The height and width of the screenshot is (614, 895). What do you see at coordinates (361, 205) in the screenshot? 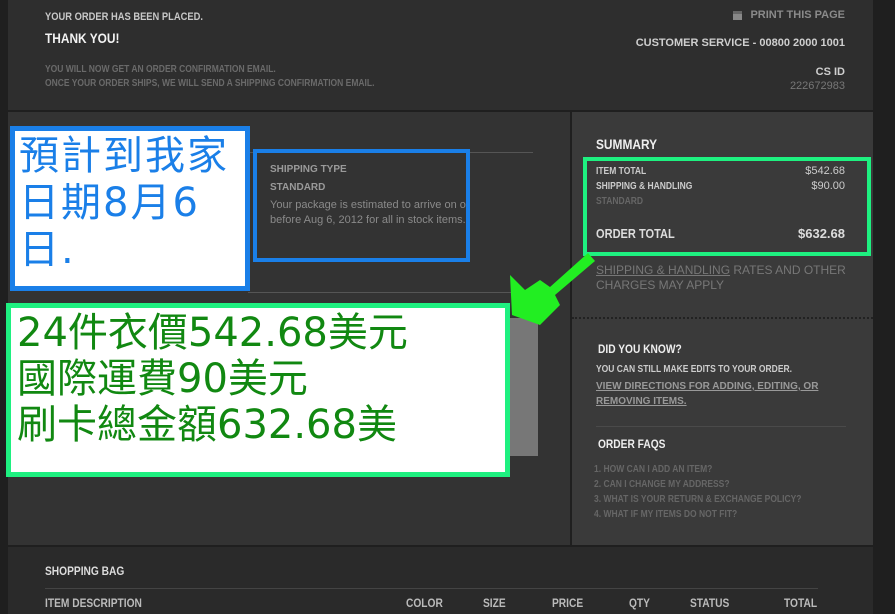
I see `shipping-highlight-box` at bounding box center [361, 205].